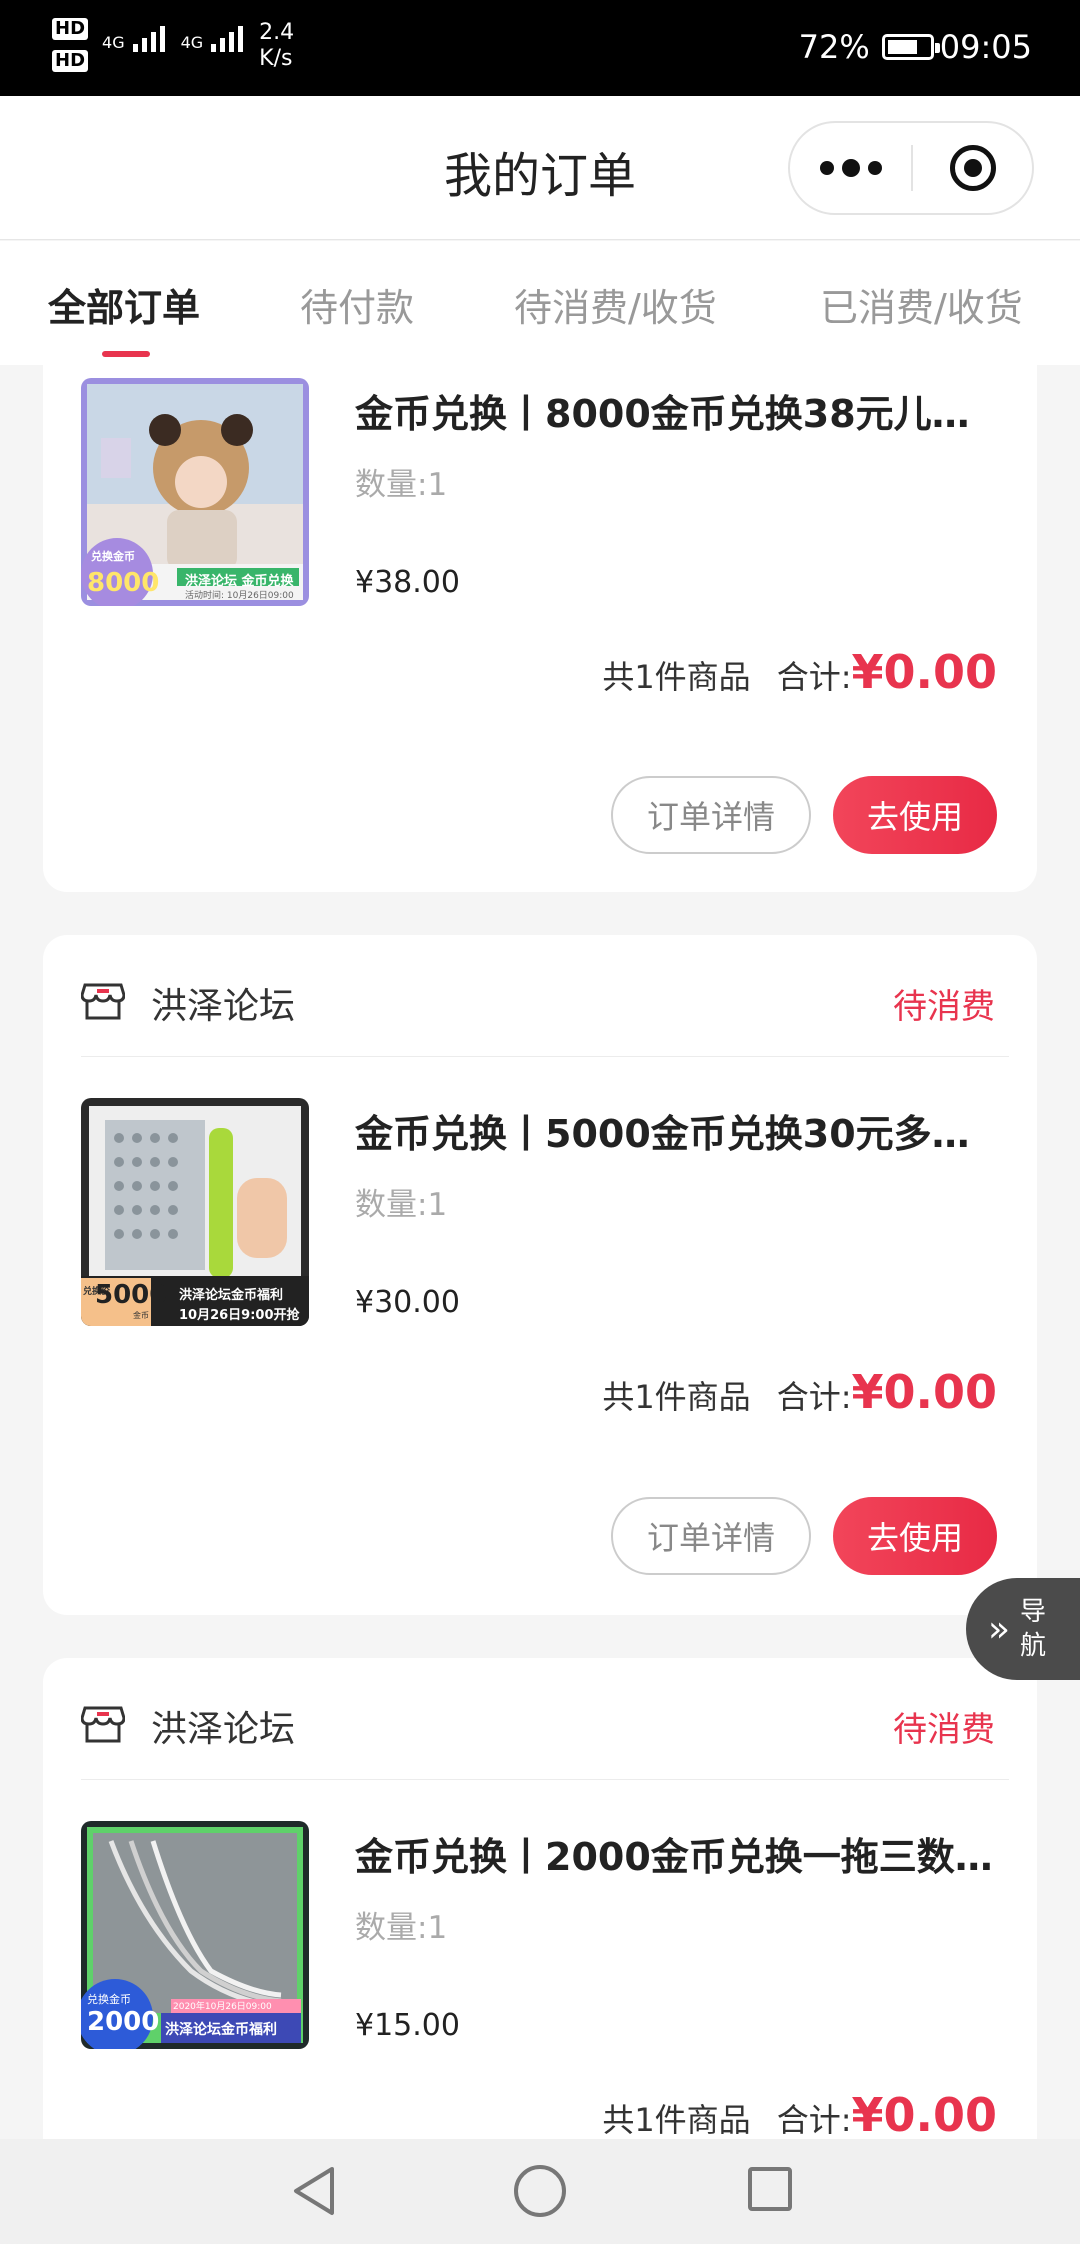 This screenshot has width=1080, height=2244. Describe the element at coordinates (407, 582) in the screenshot. I see `item-price: ¥38.00` at that location.